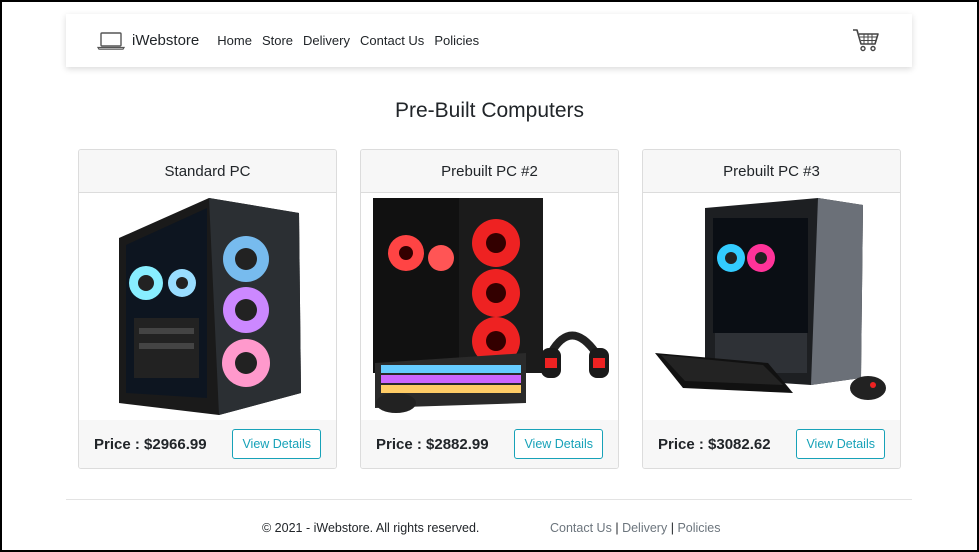  I want to click on product-price: Price : $3082.62, so click(714, 444).